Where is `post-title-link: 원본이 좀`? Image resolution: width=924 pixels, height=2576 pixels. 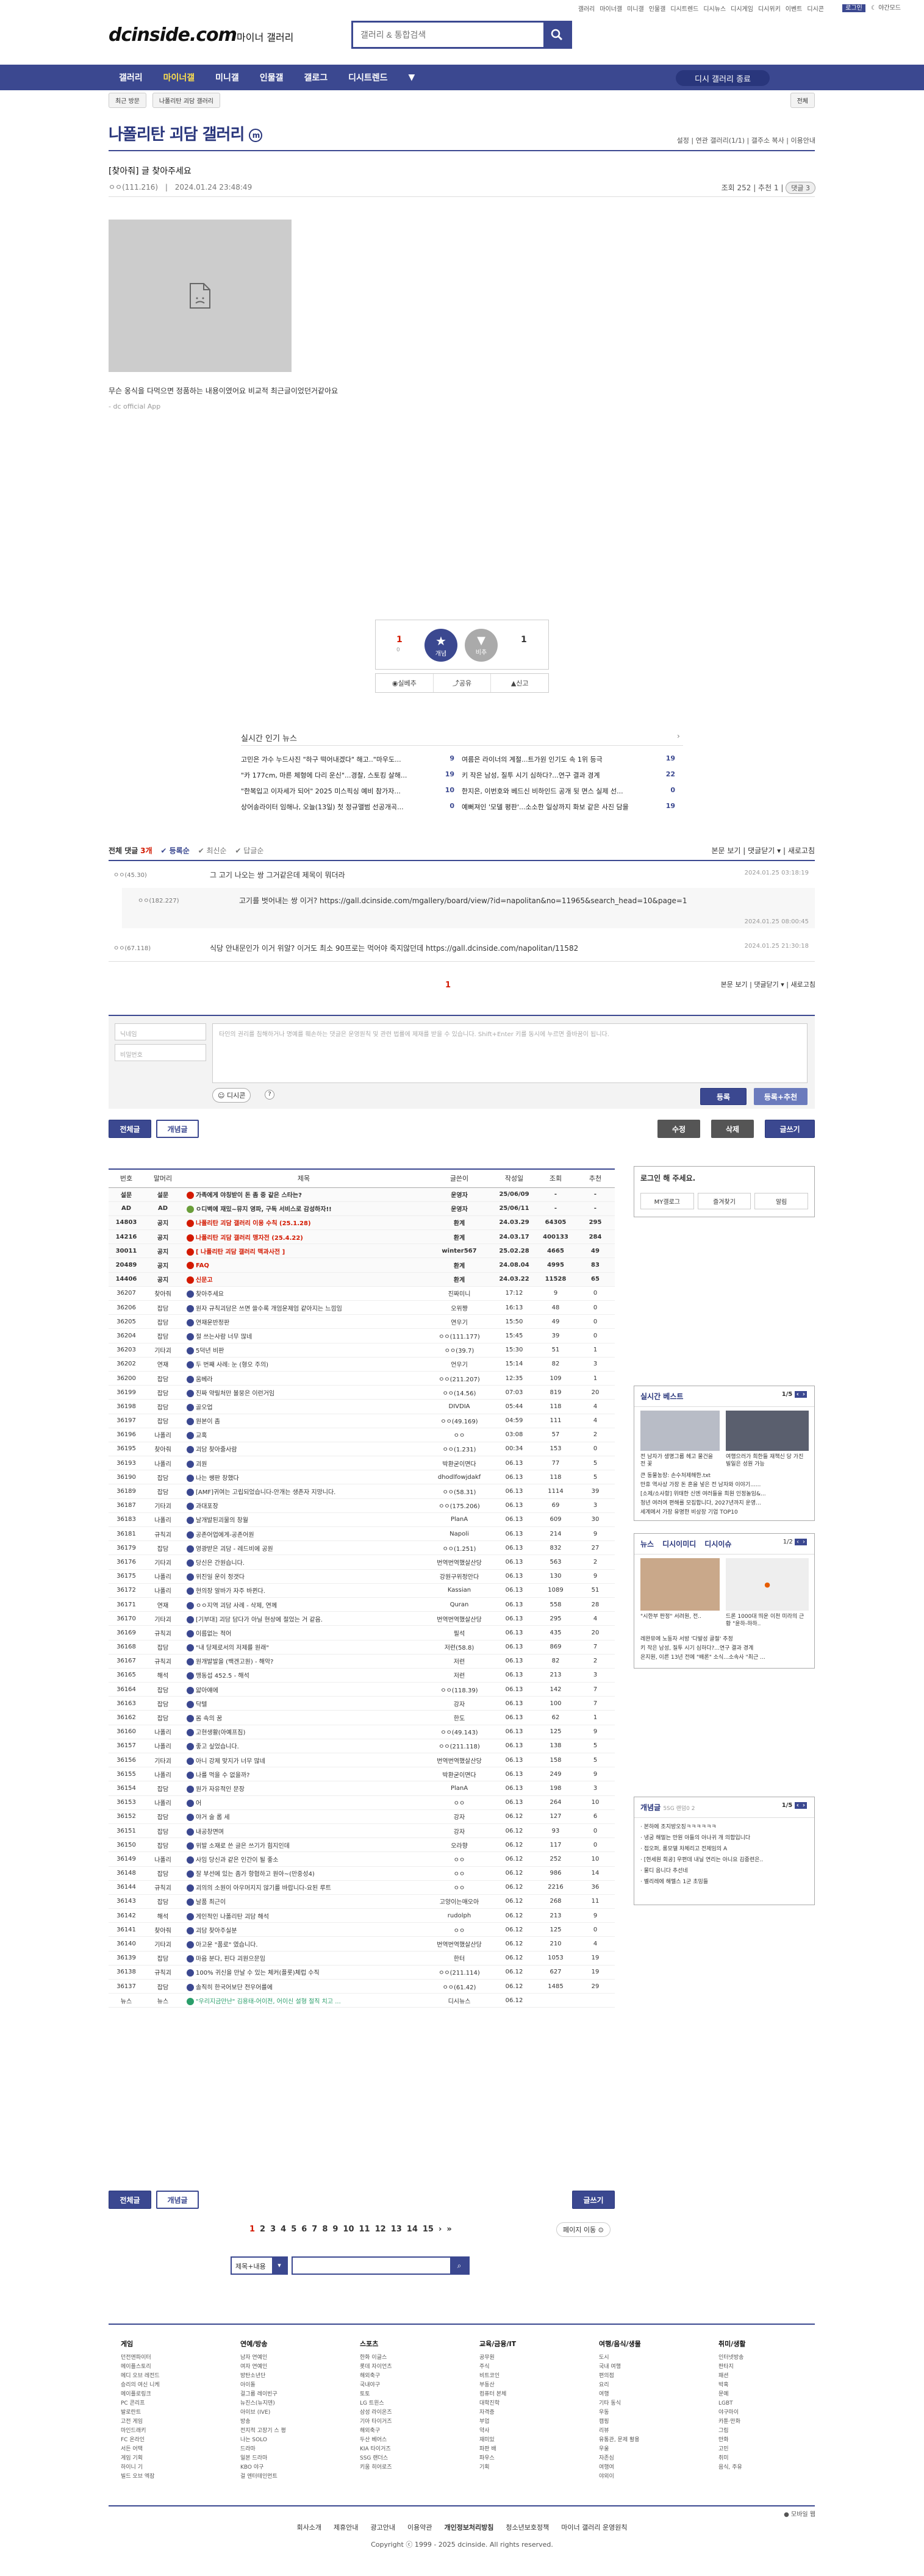
post-title-link: 원본이 좀 is located at coordinates (208, 1422).